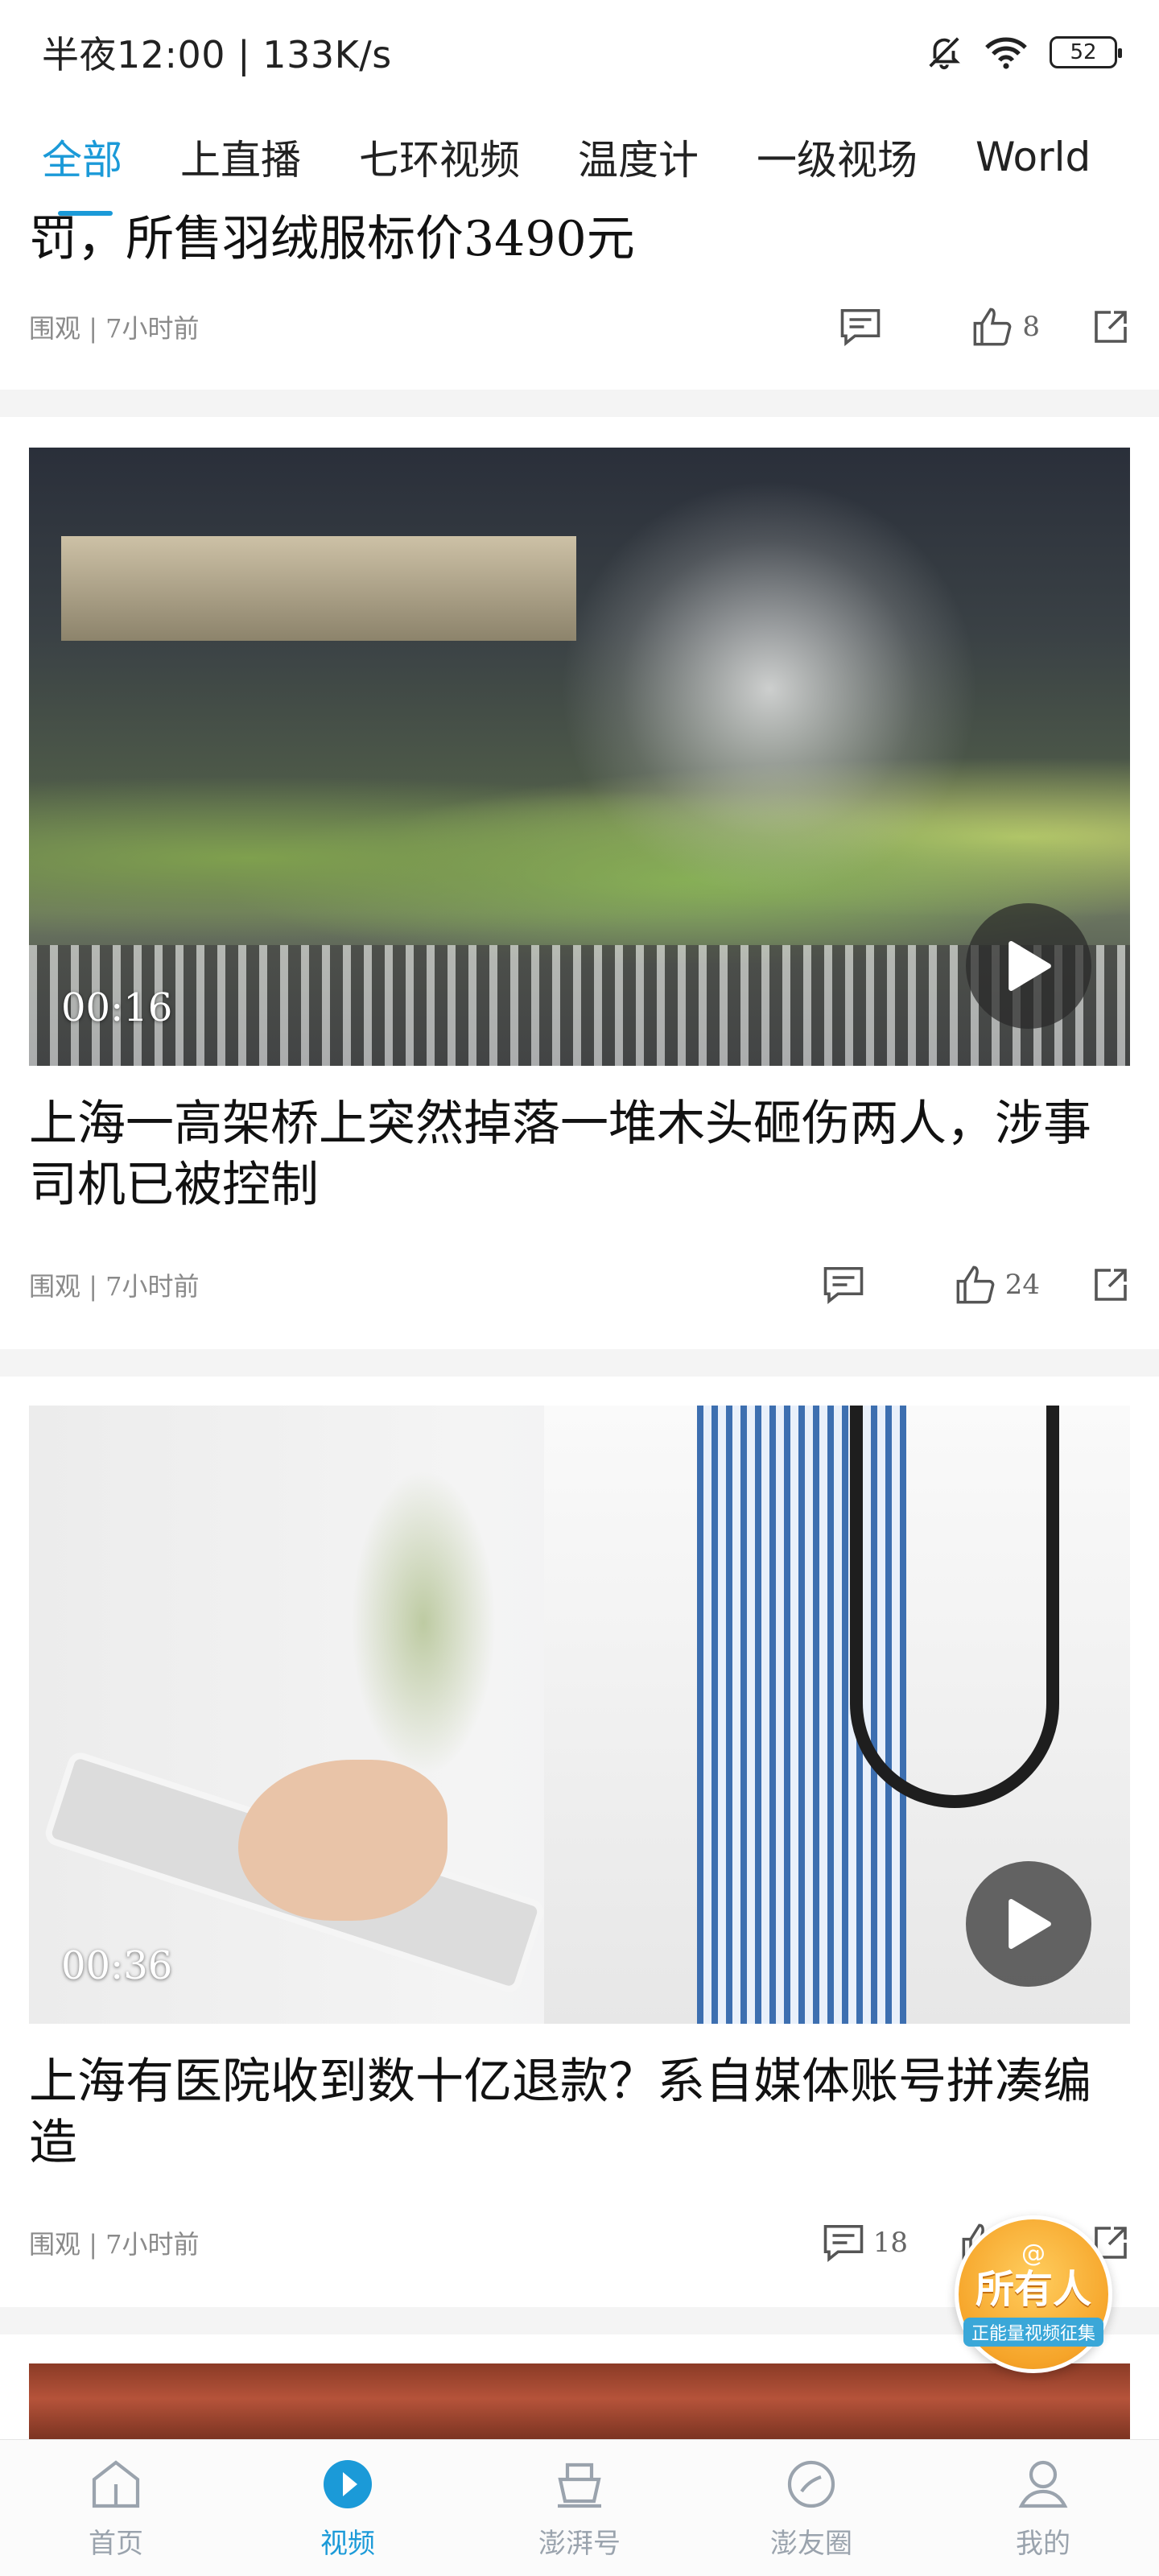 Image resolution: width=1159 pixels, height=2576 pixels. I want to click on status-bar: 半夜12:00 | 133K/s 52, so click(579, 53).